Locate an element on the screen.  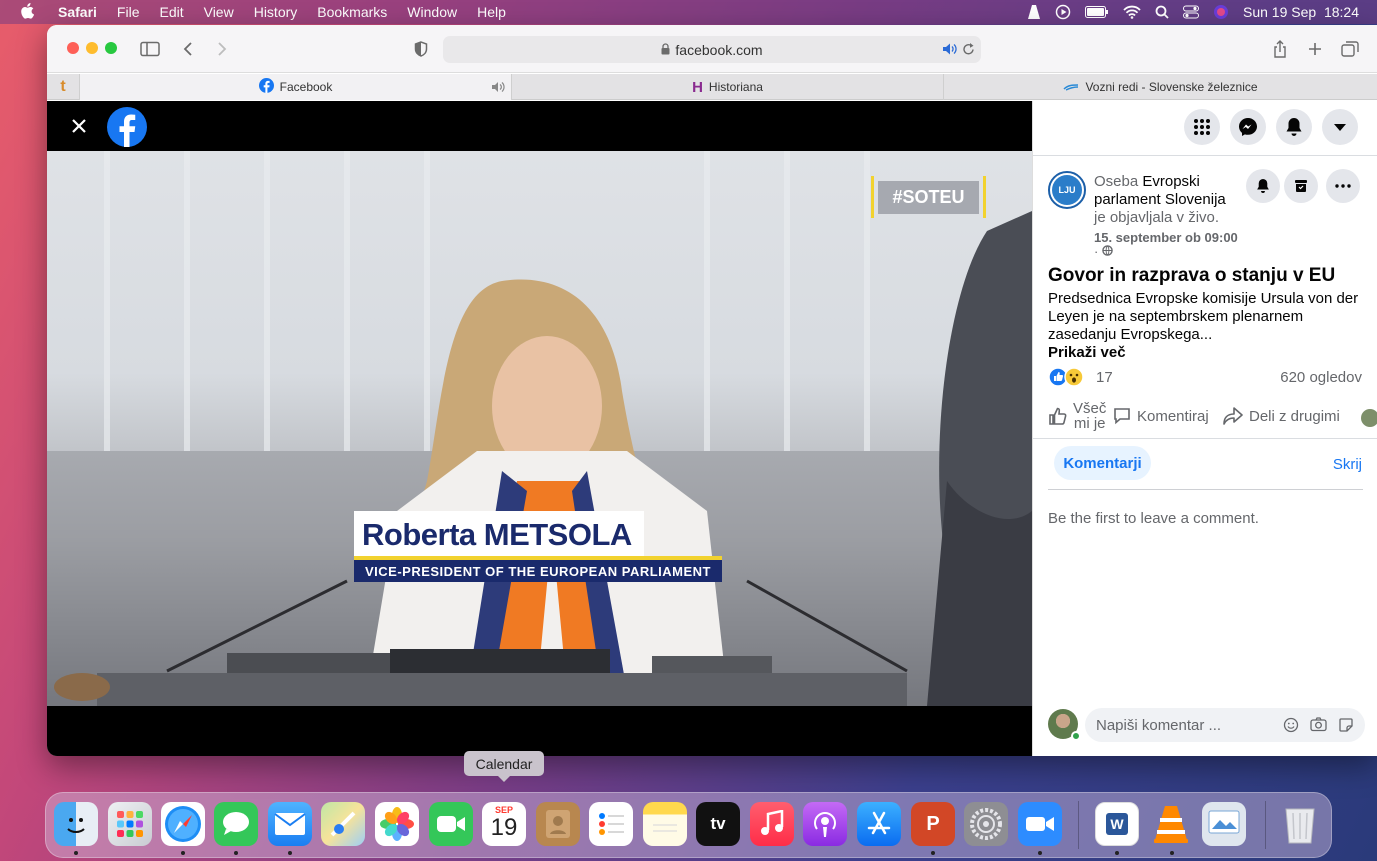
menu-button is located at coordinates (1202, 127).